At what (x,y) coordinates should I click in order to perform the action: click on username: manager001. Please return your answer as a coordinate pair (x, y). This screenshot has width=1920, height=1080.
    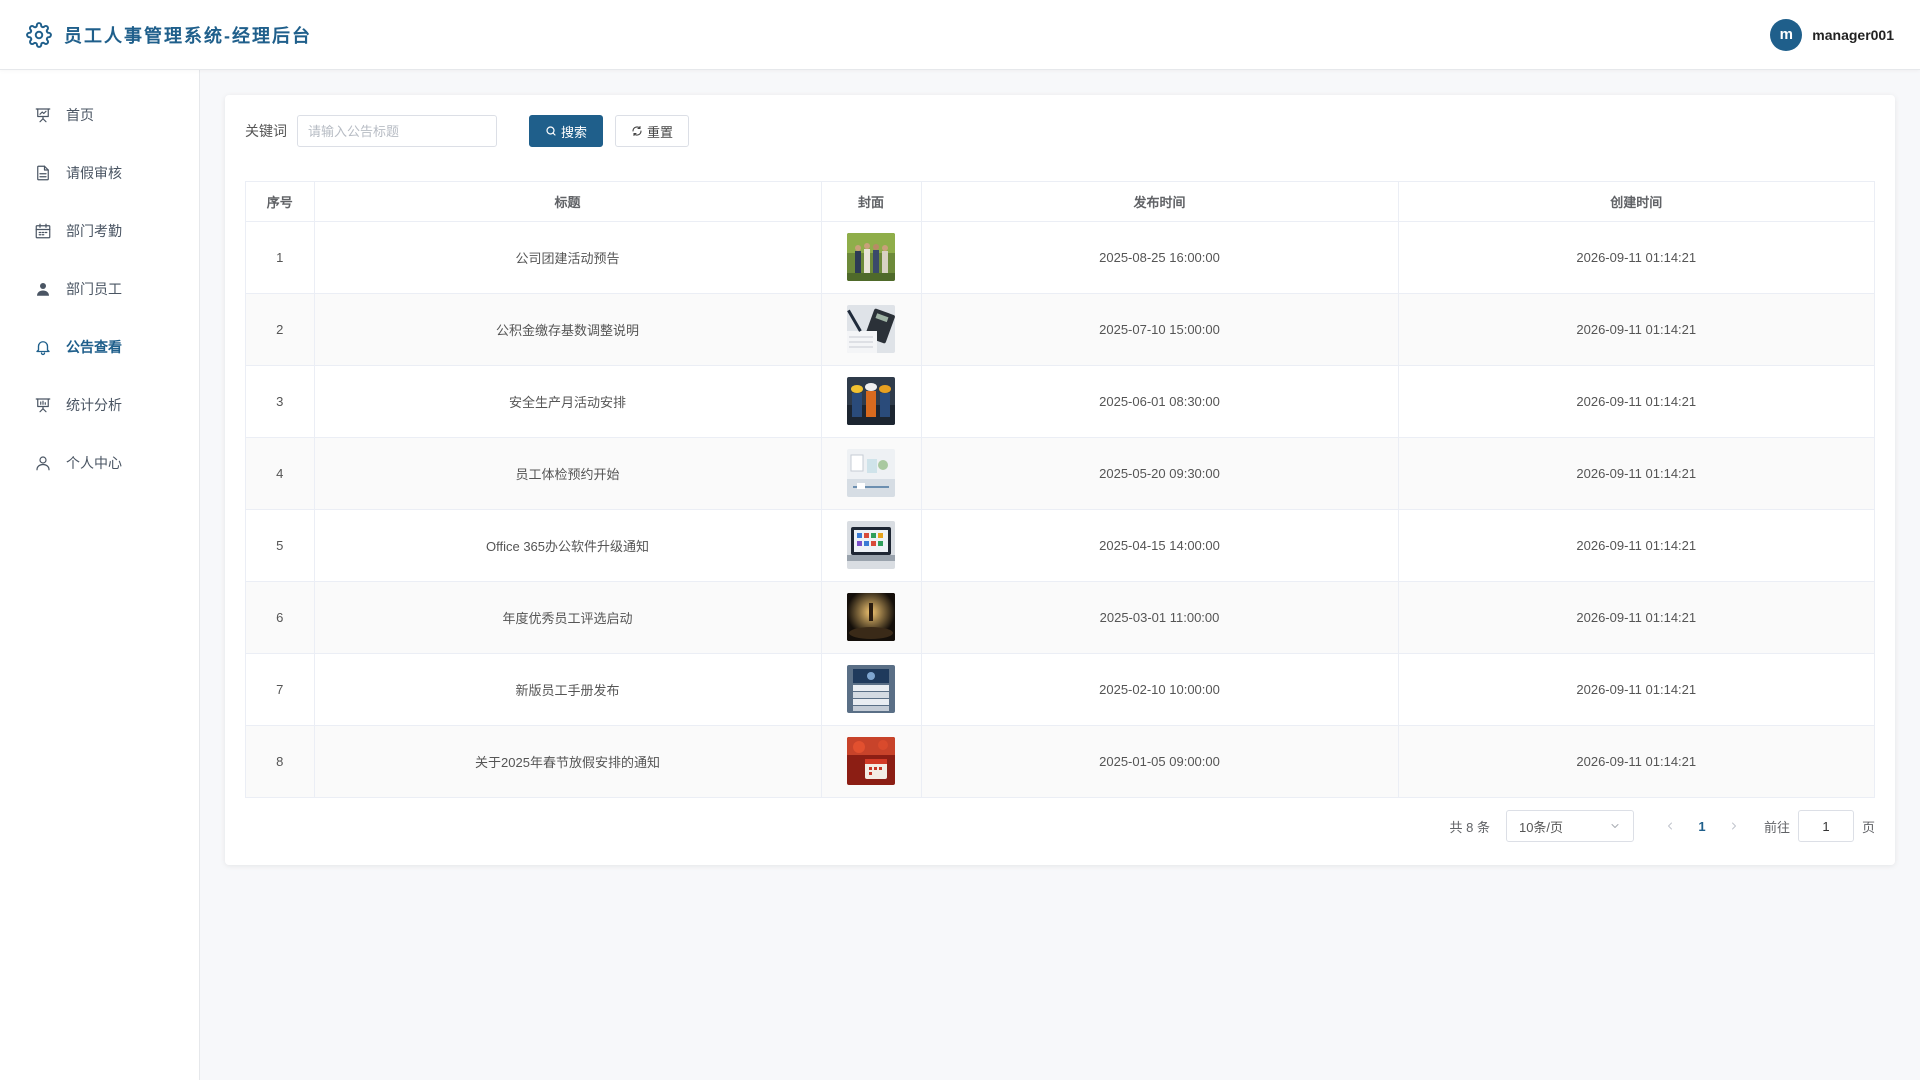
    Looking at the image, I should click on (1853, 35).